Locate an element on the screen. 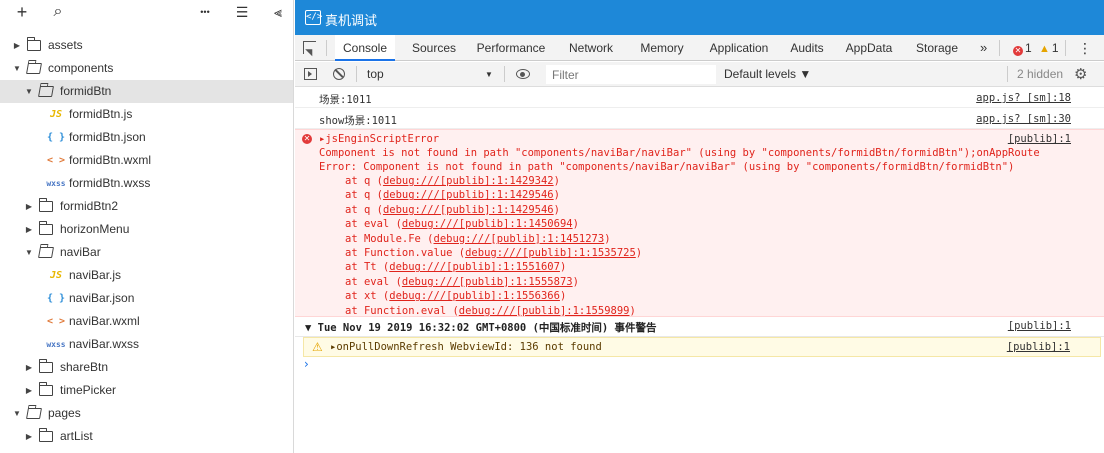 The height and width of the screenshot is (453, 1104). js-file-icon: JS is located at coordinates (56, 275).